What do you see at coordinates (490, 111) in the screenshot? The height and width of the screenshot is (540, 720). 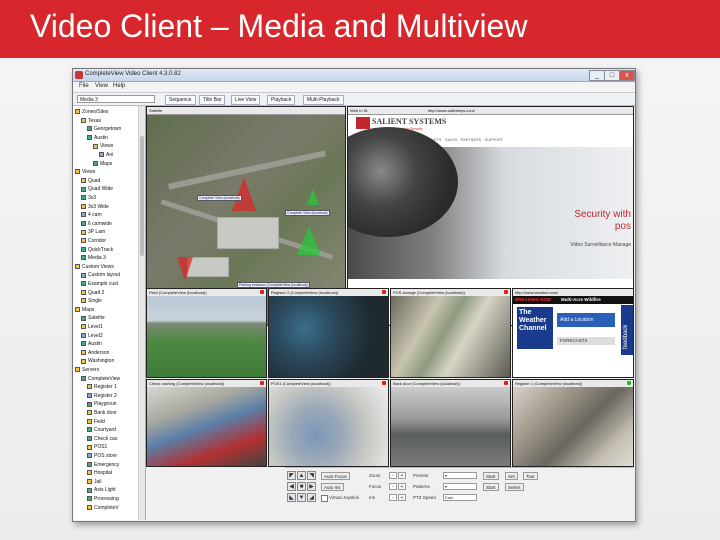 I see `web-url-bar: Web In St http://www.salientsys.com/` at bounding box center [490, 111].